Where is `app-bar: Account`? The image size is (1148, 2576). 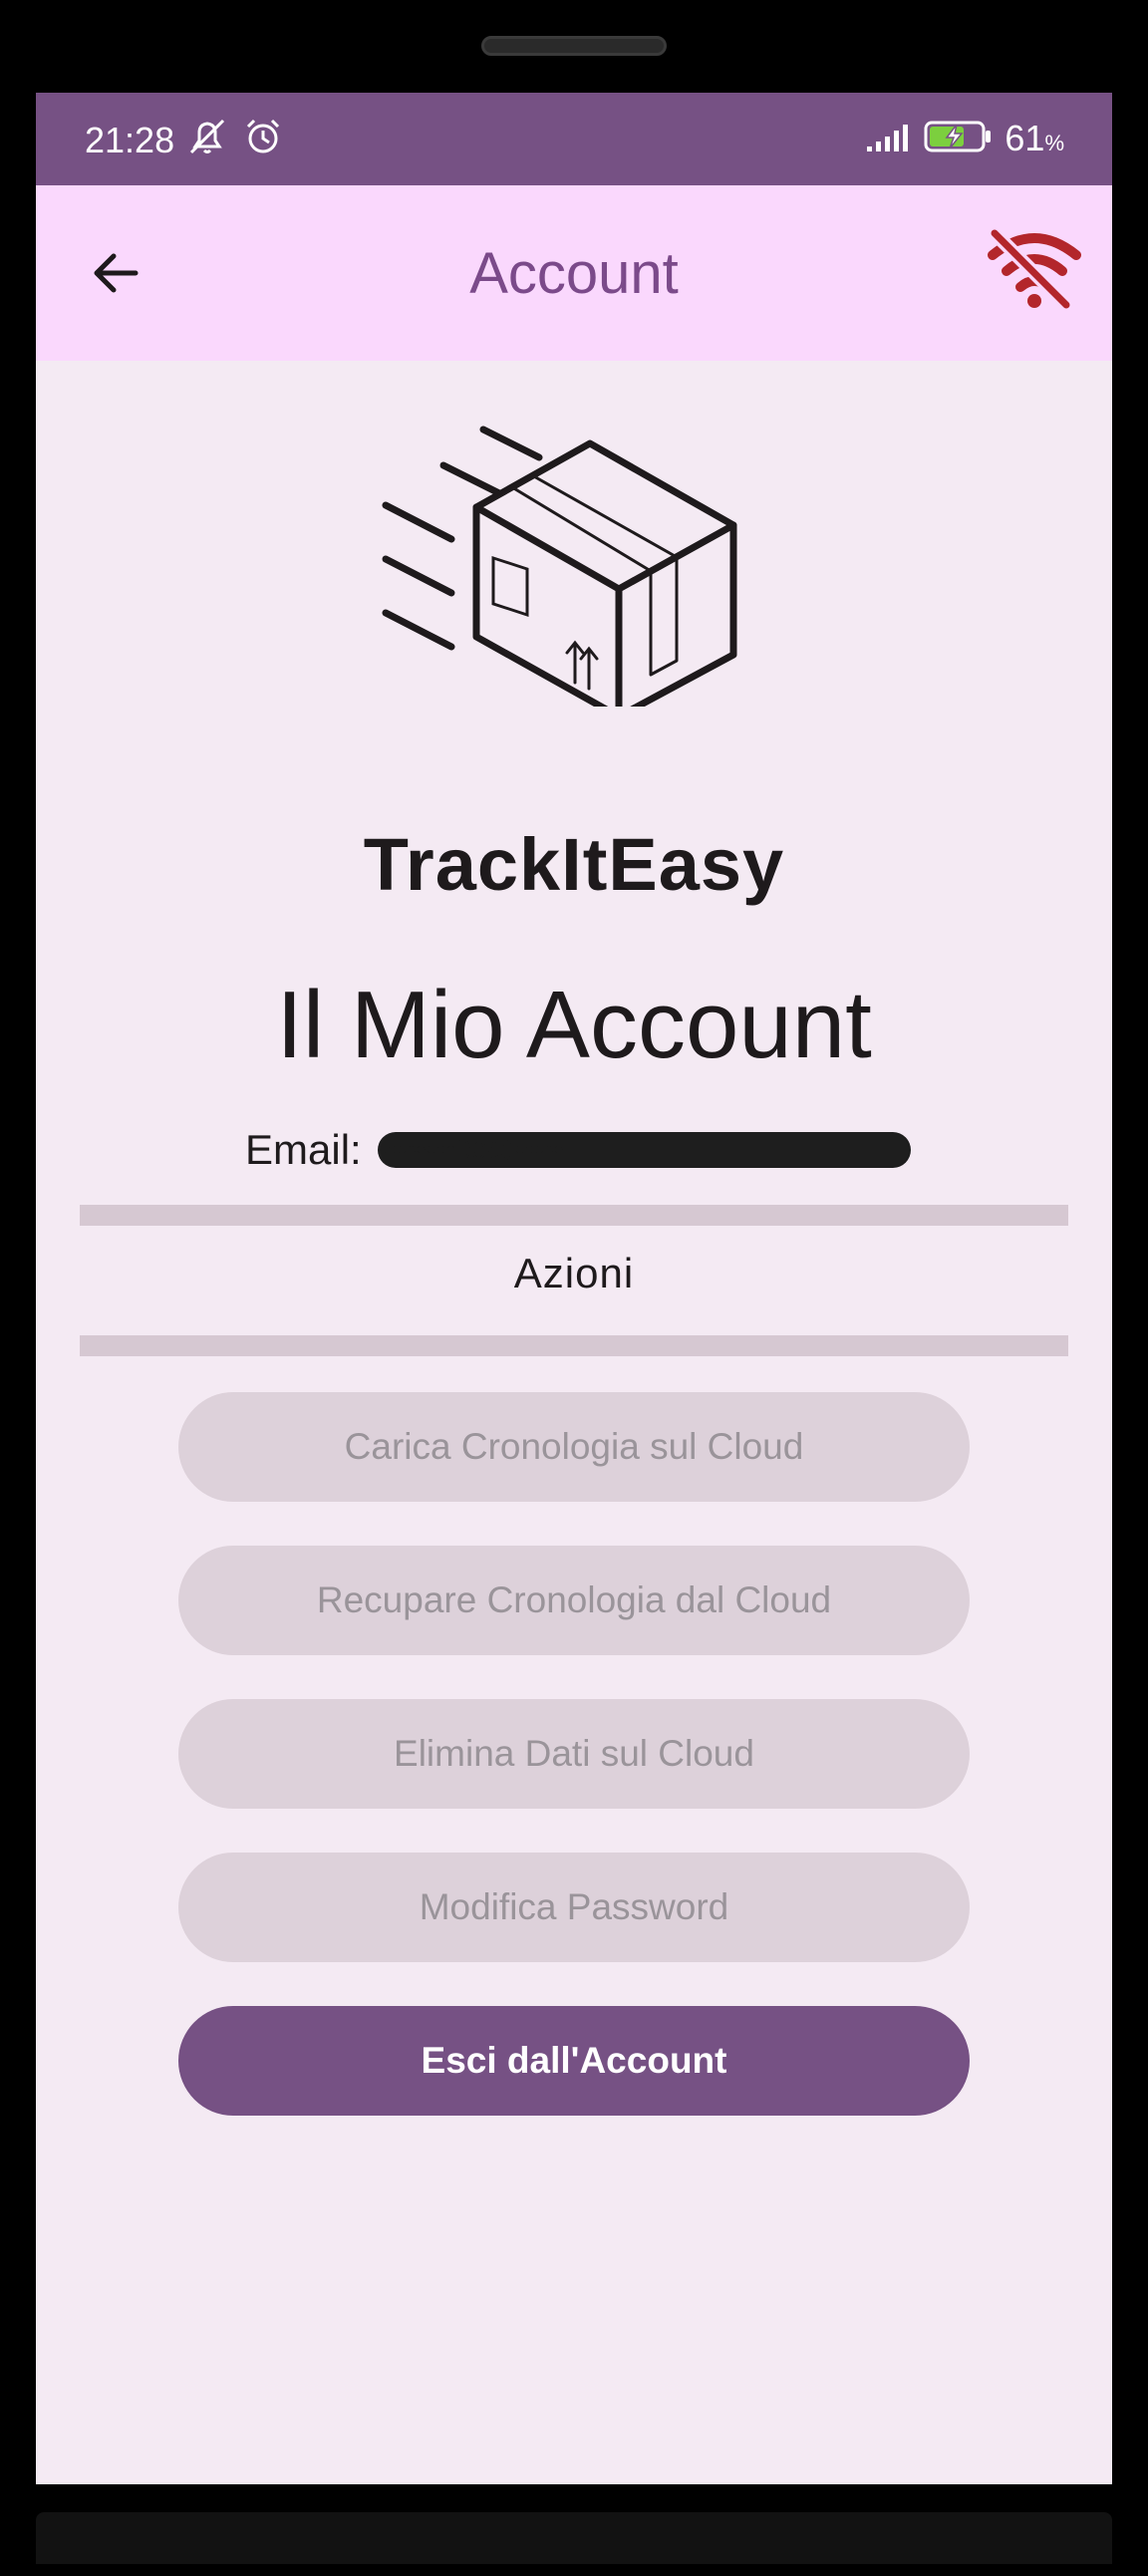
app-bar: Account is located at coordinates (574, 273).